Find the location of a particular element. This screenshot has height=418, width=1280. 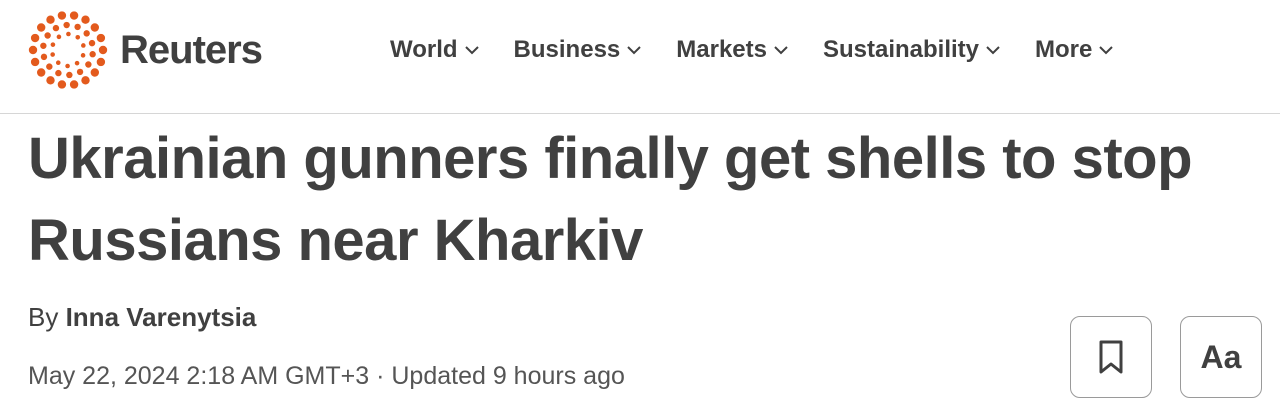

nav-item-label: World is located at coordinates (424, 49).